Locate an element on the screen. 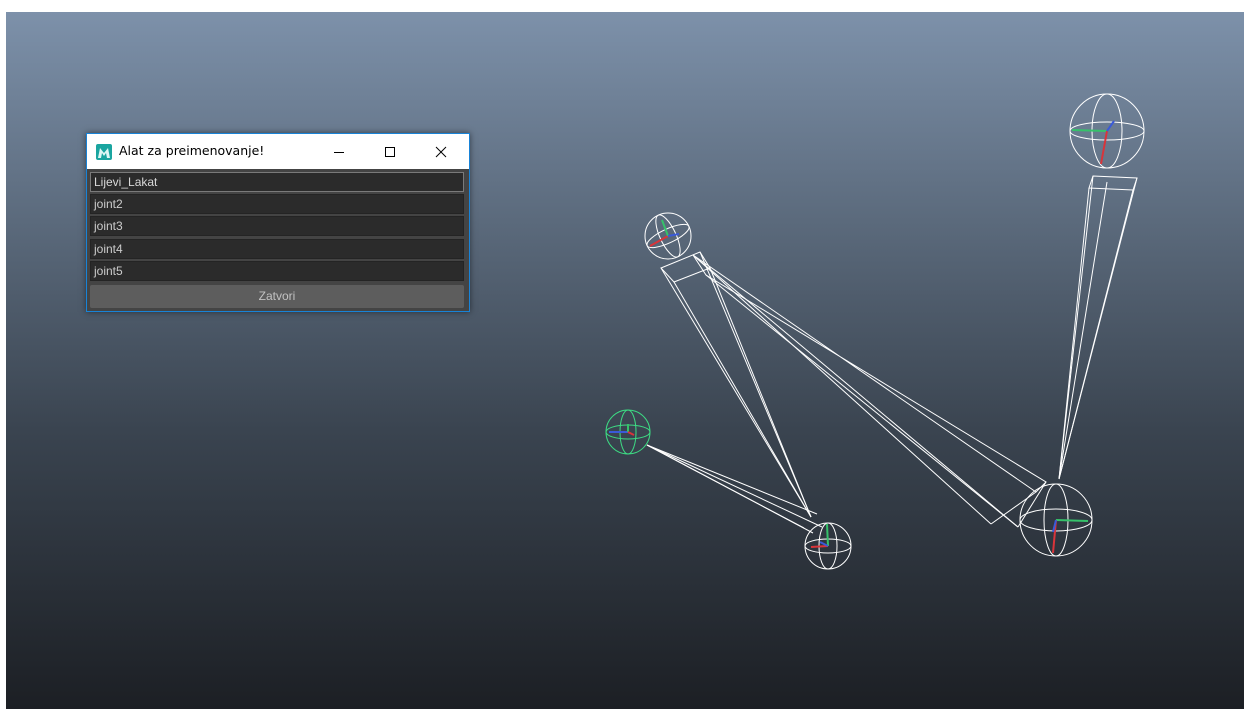 This screenshot has width=1244, height=709. joint-name-field-4: joint4 is located at coordinates (277, 249).